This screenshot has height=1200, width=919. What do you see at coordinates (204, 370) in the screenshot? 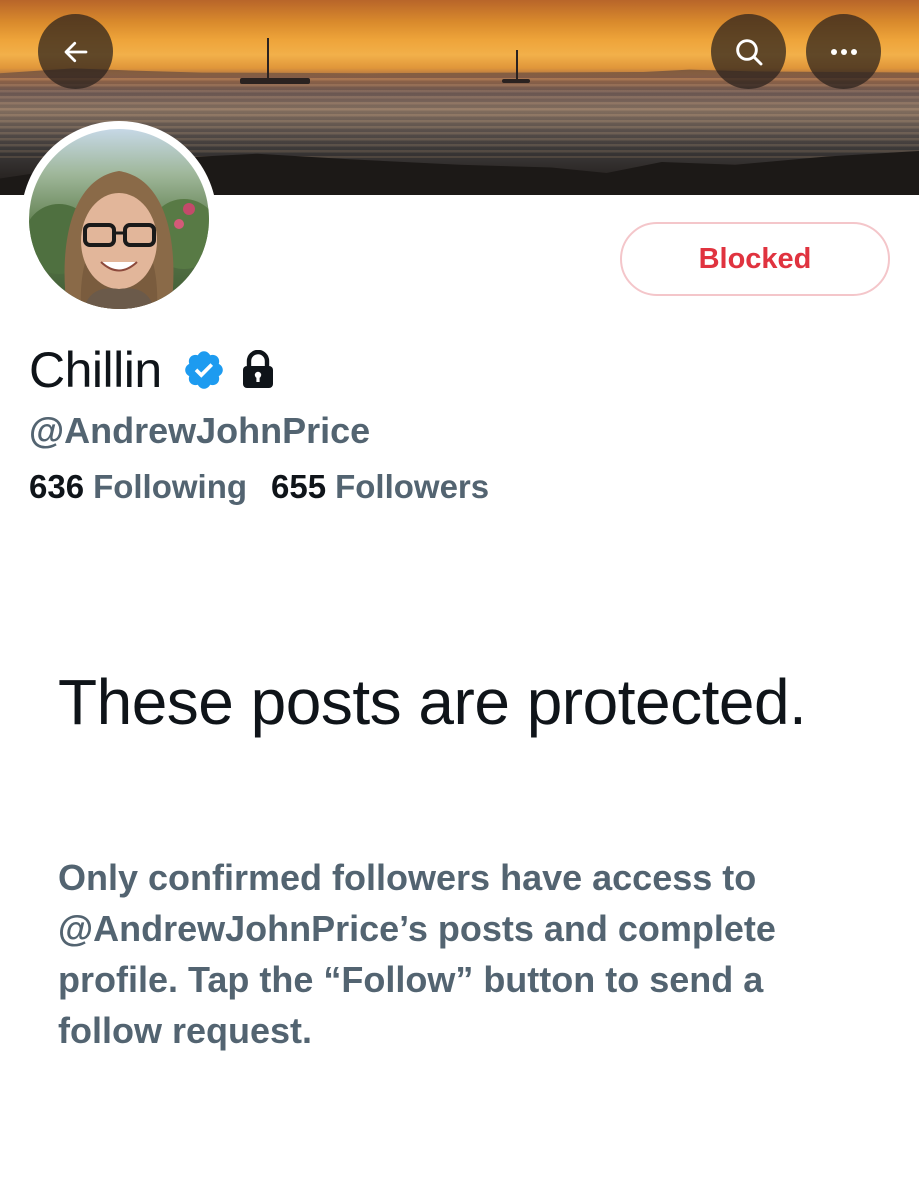
I see `verified-badge-icon` at bounding box center [204, 370].